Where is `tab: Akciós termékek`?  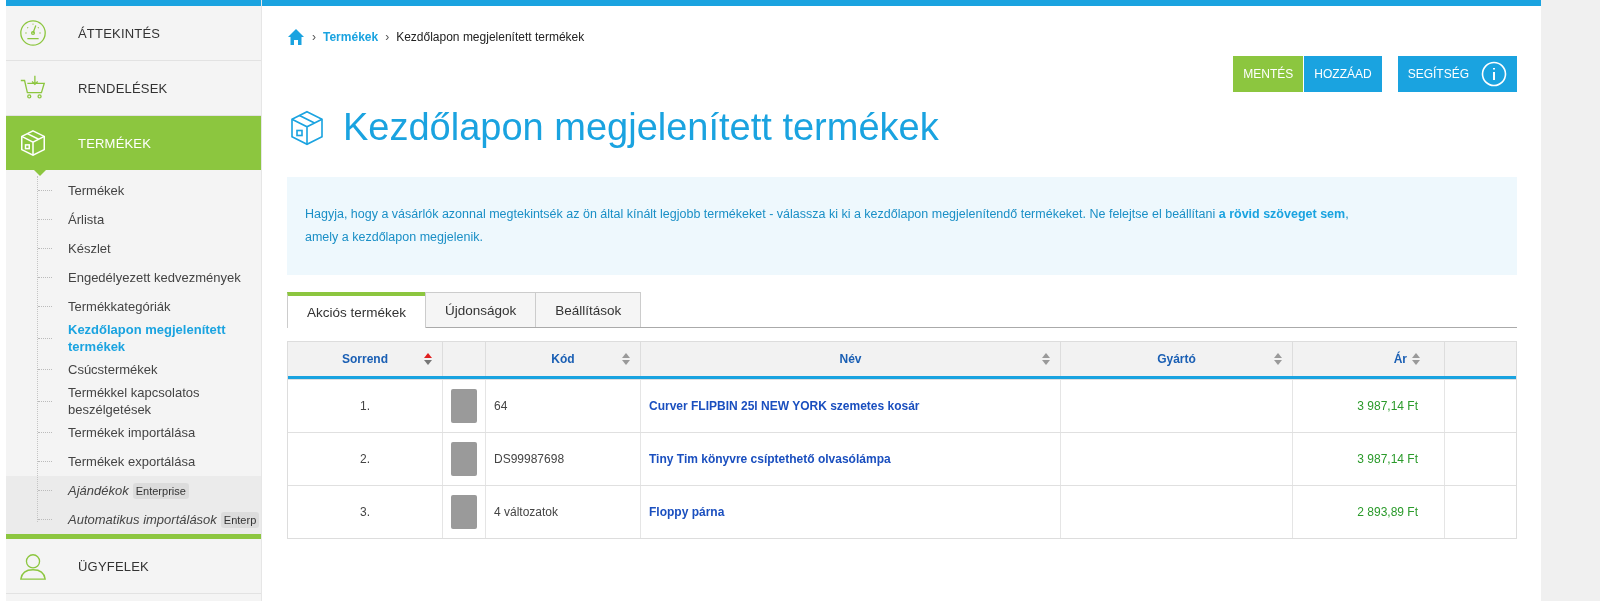
tab: Akciós termékek is located at coordinates (357, 310).